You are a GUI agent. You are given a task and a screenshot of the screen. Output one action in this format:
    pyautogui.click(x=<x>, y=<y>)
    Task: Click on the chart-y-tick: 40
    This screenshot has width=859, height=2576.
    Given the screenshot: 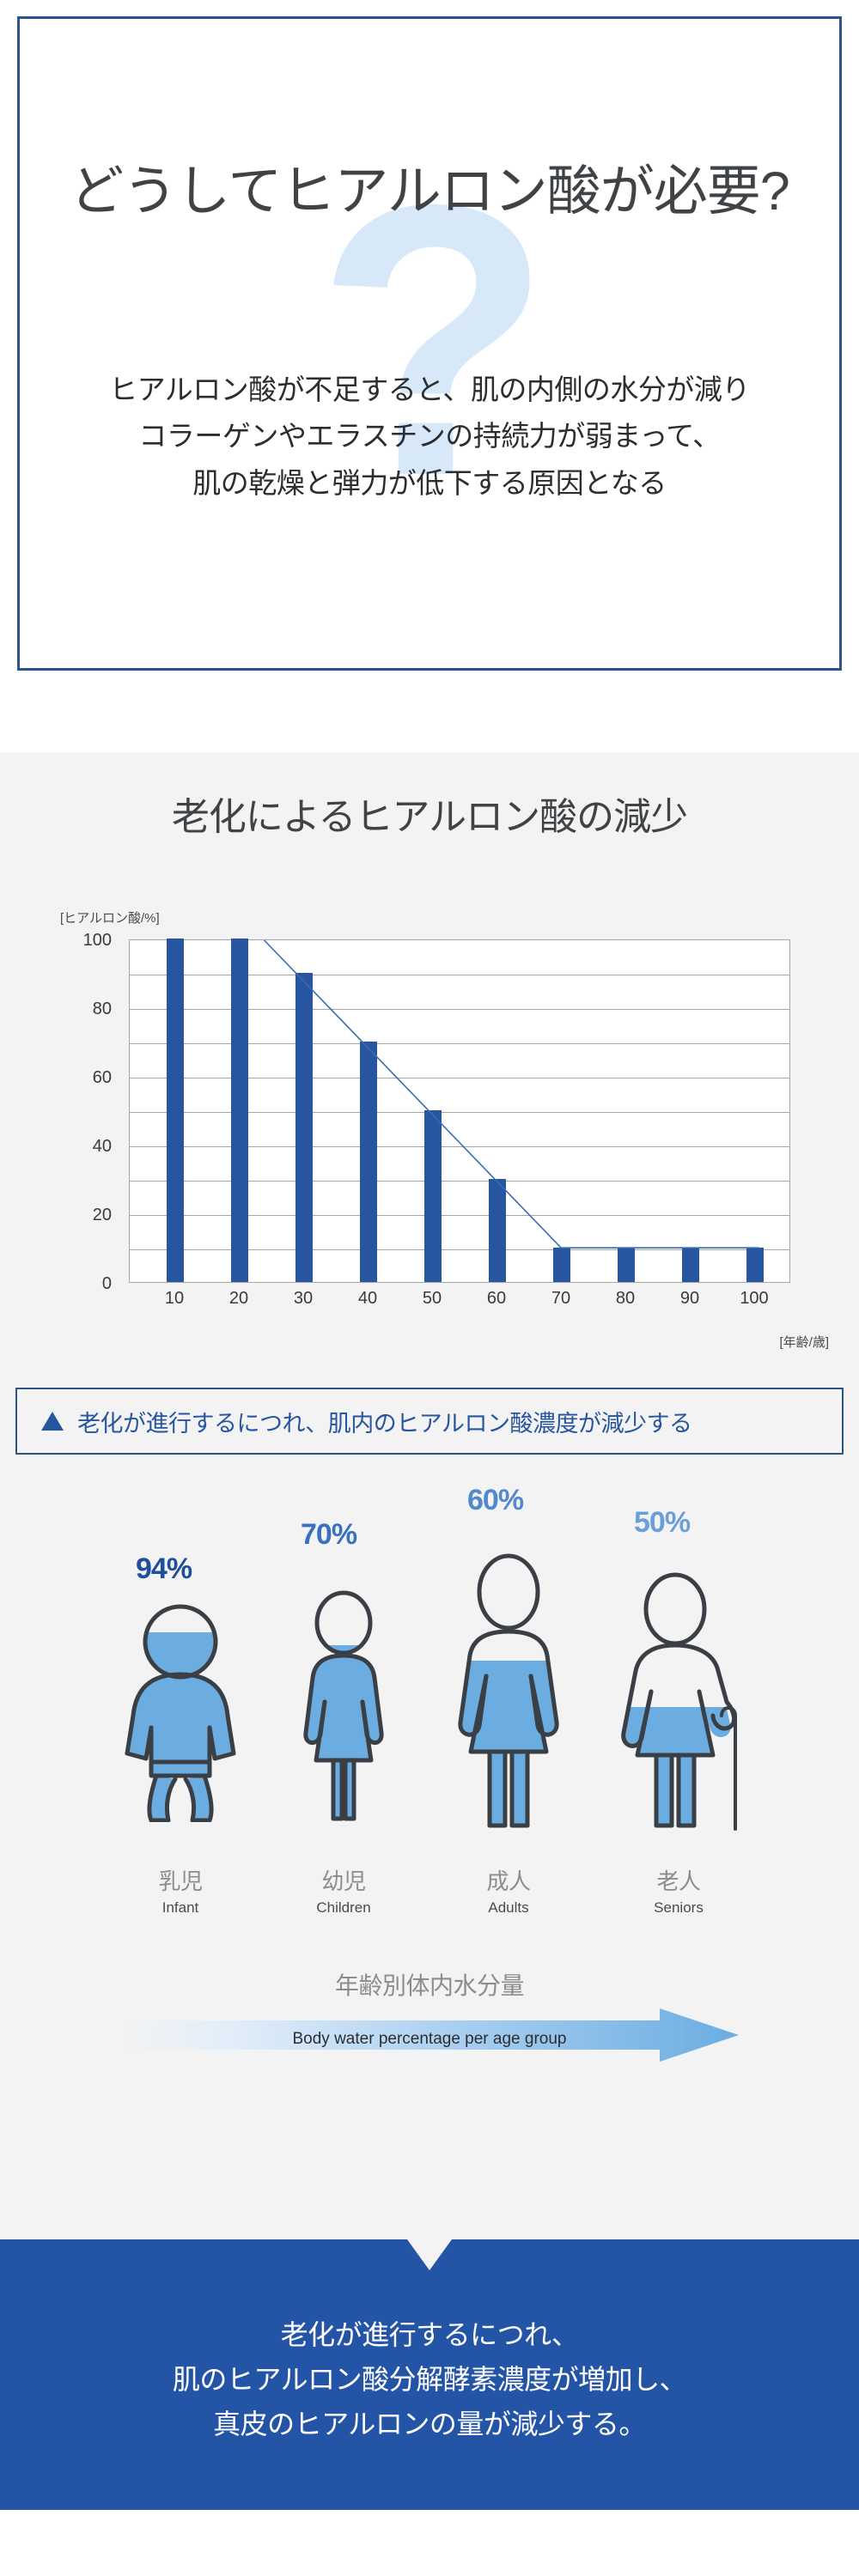 What is the action you would take?
    pyautogui.click(x=102, y=1146)
    